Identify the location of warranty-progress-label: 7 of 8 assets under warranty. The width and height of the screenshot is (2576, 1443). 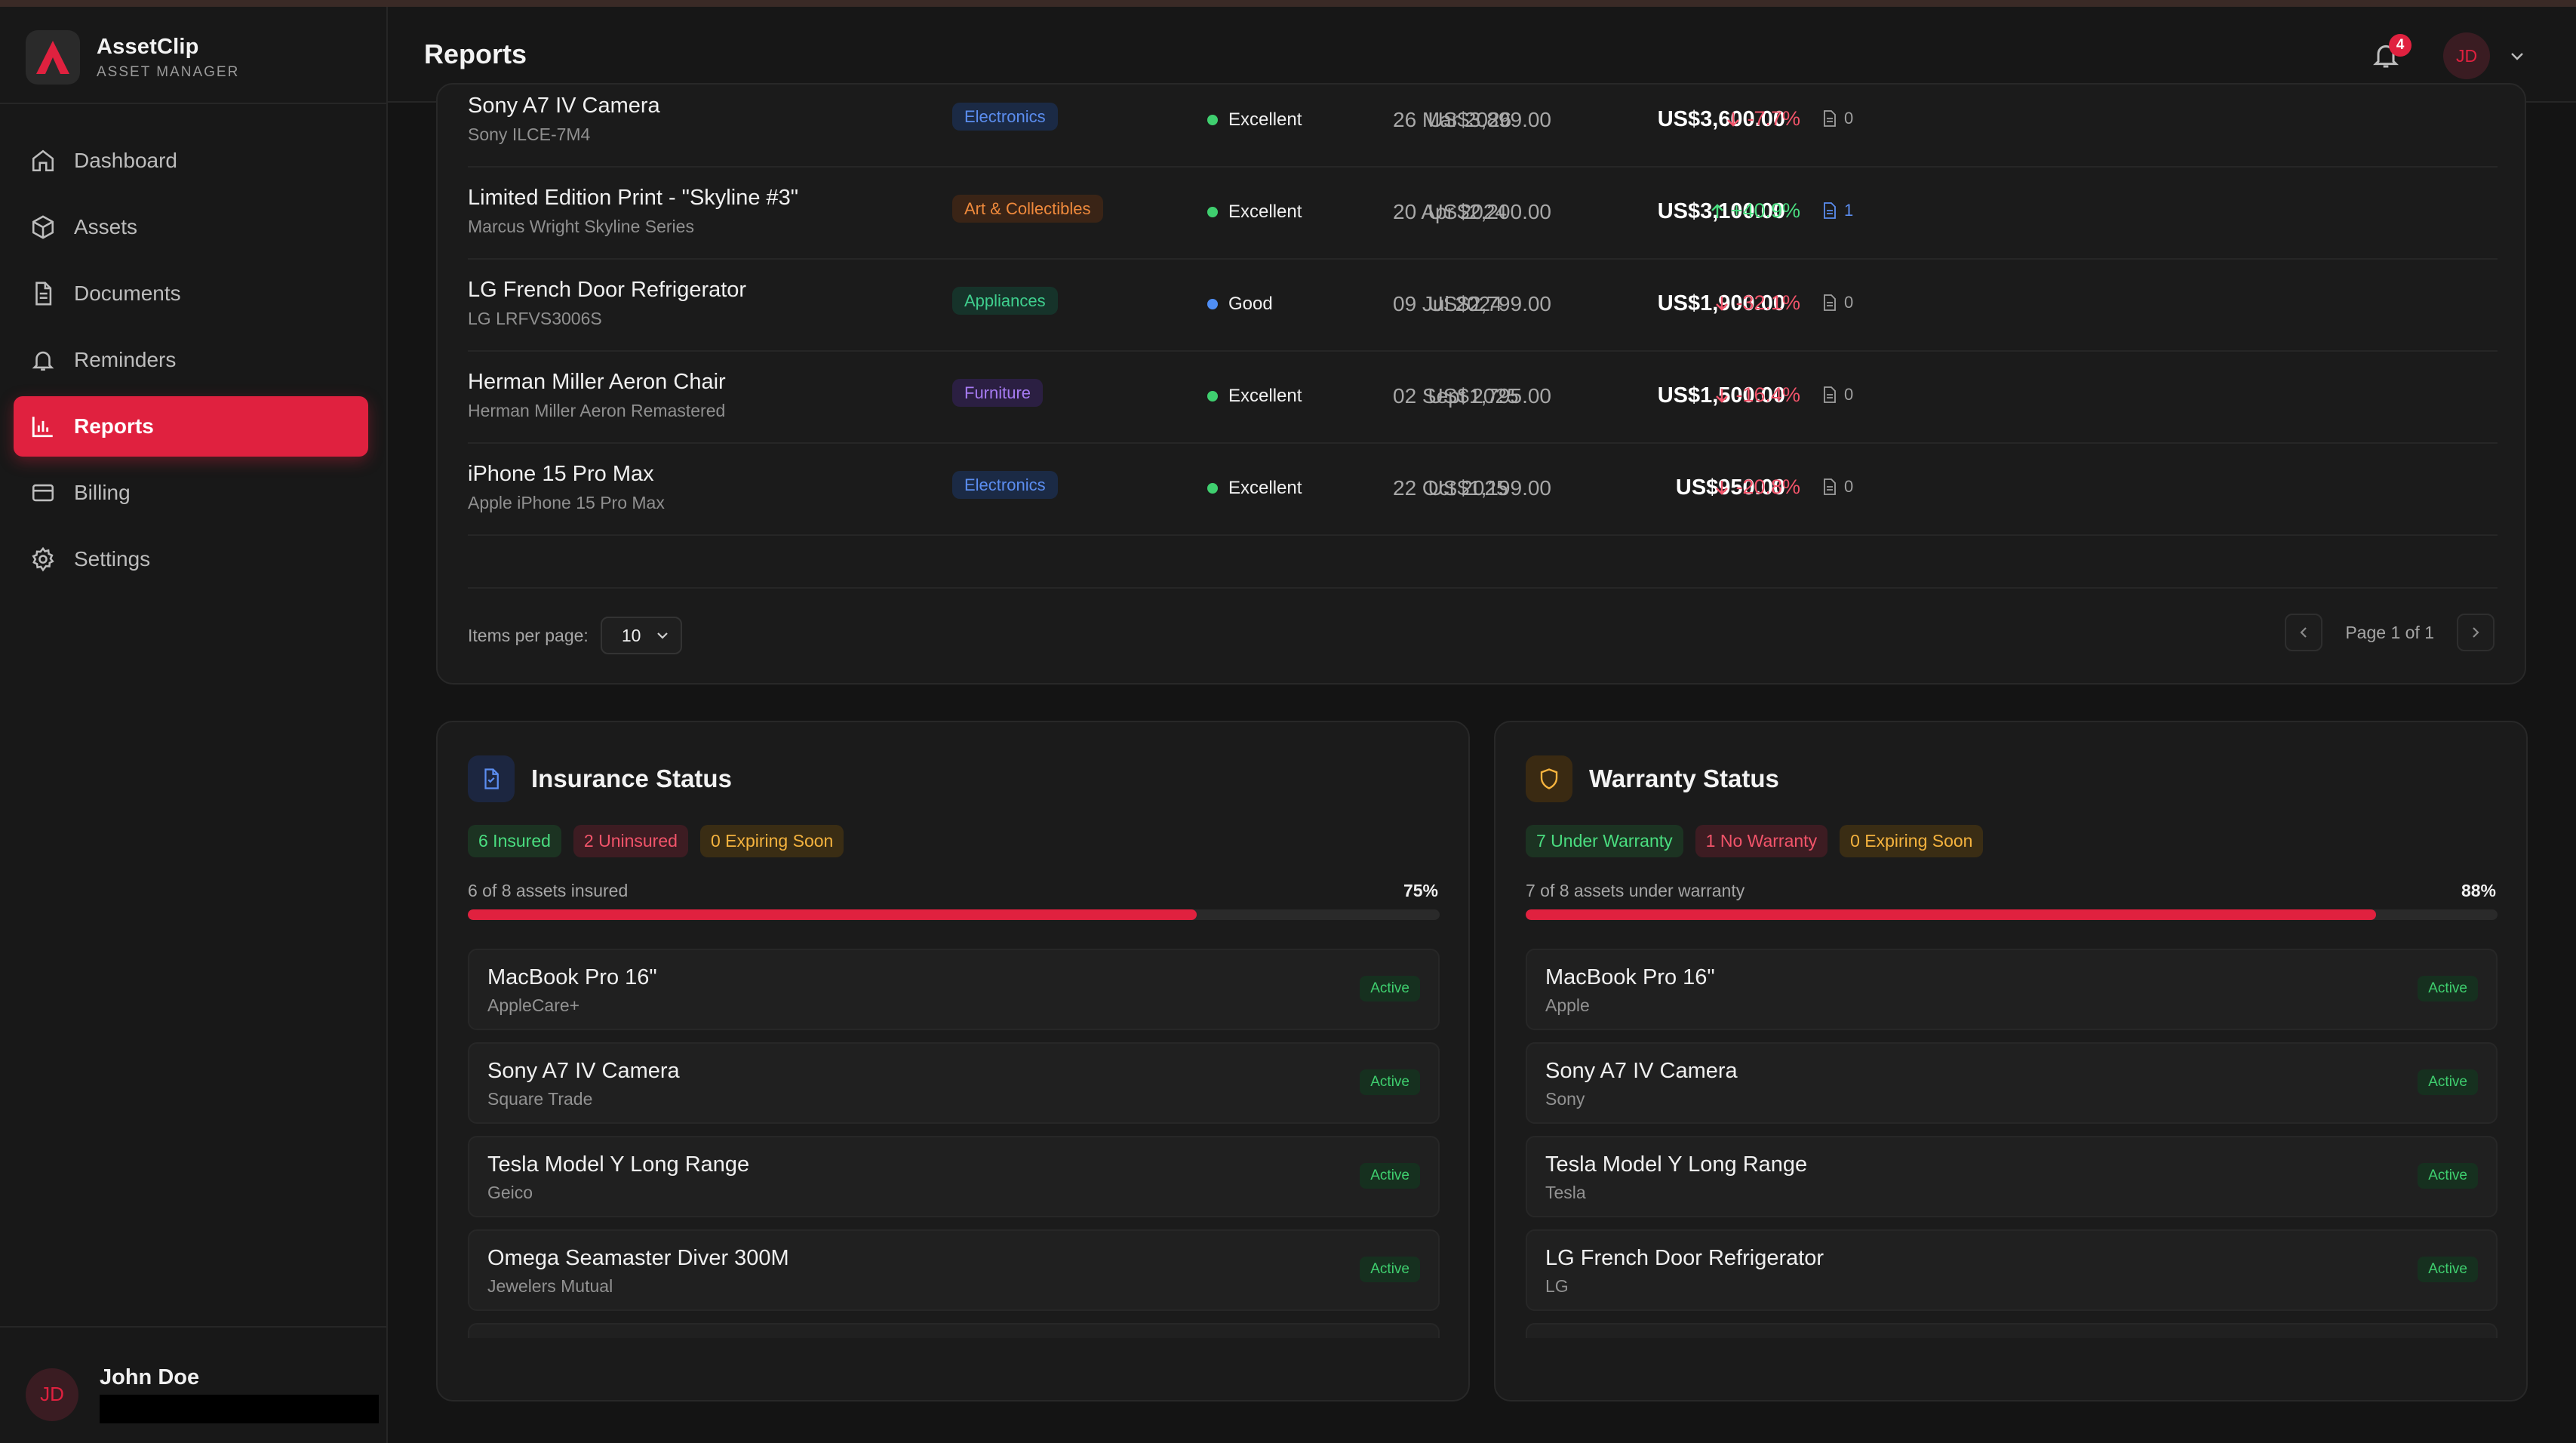
(1635, 890).